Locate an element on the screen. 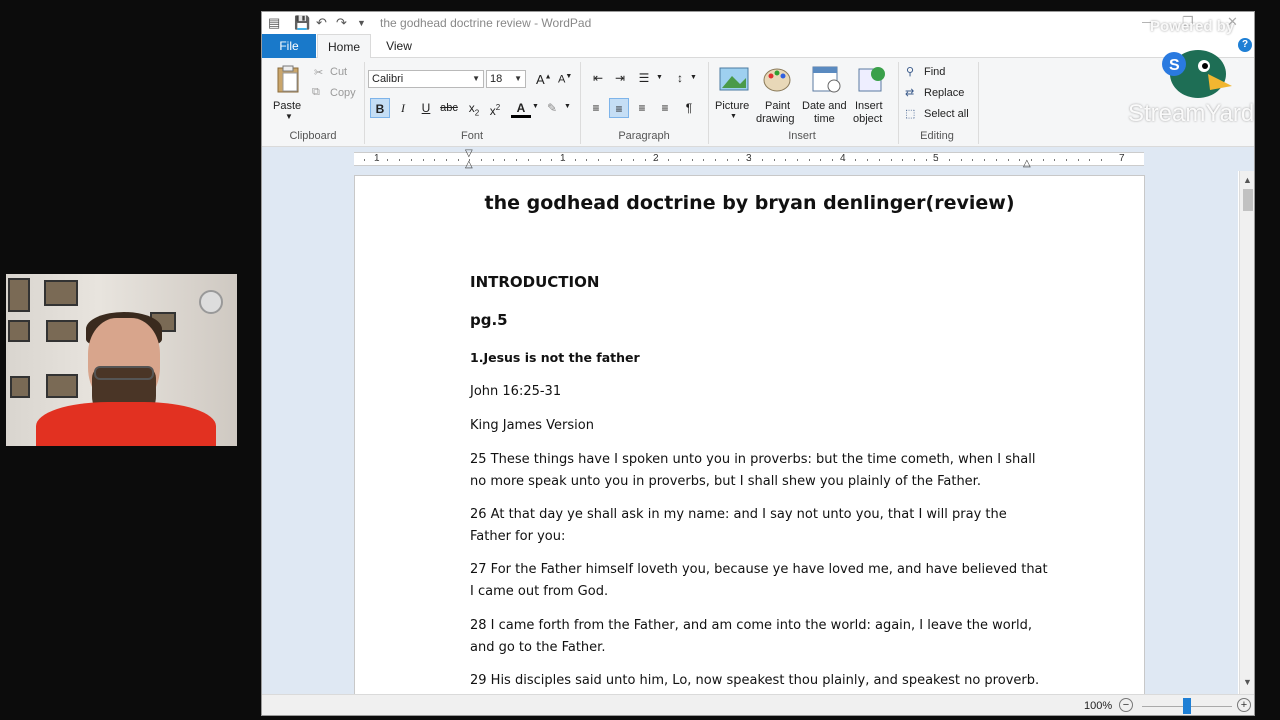 The width and height of the screenshot is (1280, 720). zoom-slider-thumb is located at coordinates (1187, 706).